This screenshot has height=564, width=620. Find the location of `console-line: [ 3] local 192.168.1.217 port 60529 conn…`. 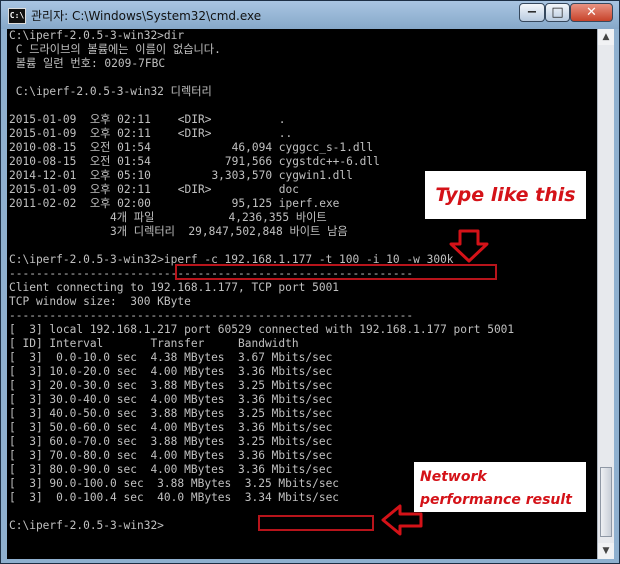

console-line: [ 3] local 192.168.1.217 port 60529 conn… is located at coordinates (262, 329).